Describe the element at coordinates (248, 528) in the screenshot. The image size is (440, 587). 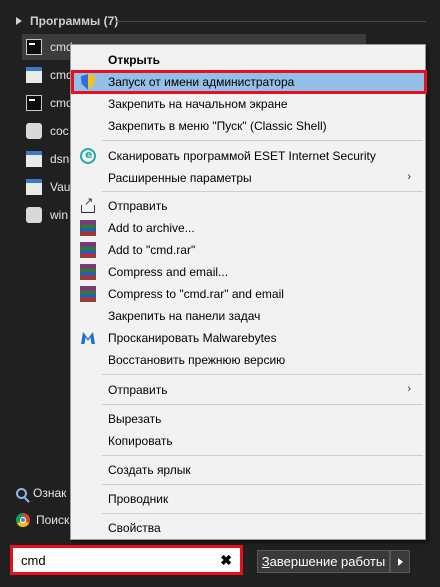
I see `menu-item-properties: Свойства` at that location.